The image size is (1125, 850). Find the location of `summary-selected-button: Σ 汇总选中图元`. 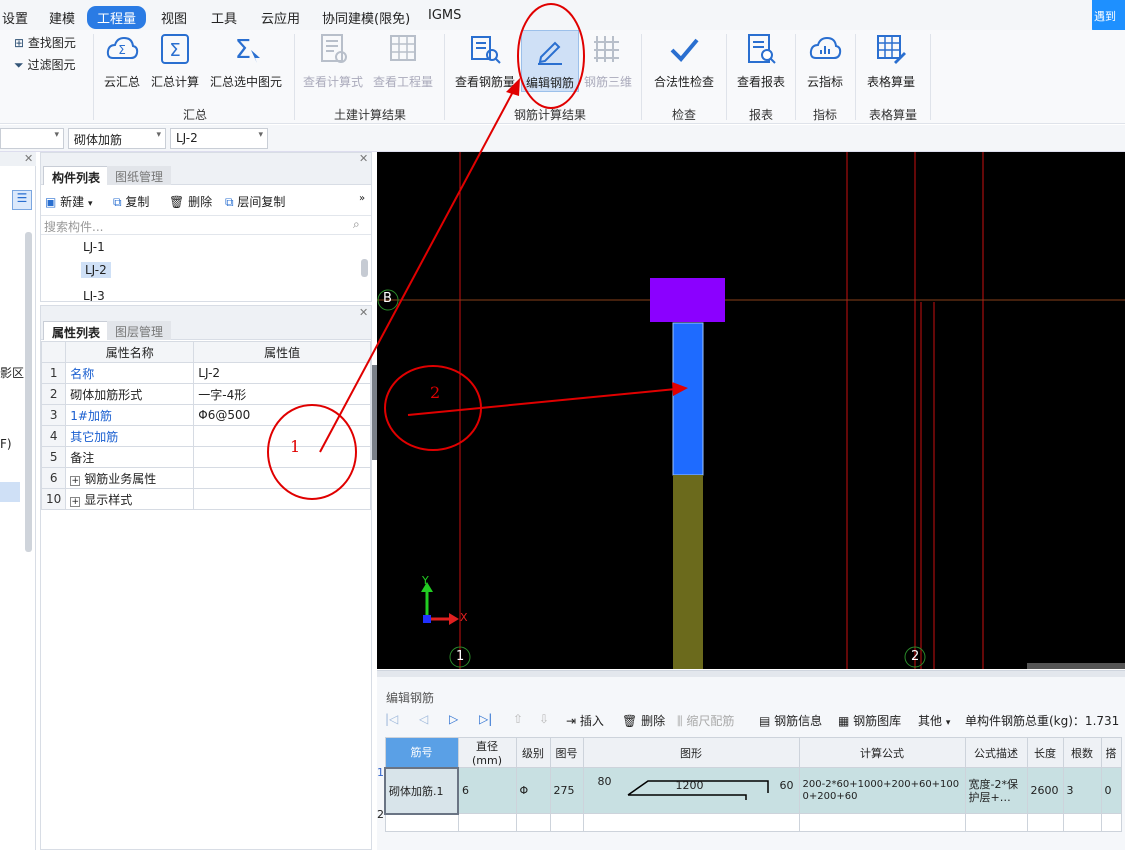

summary-selected-button: Σ 汇总选中图元 is located at coordinates (246, 61).